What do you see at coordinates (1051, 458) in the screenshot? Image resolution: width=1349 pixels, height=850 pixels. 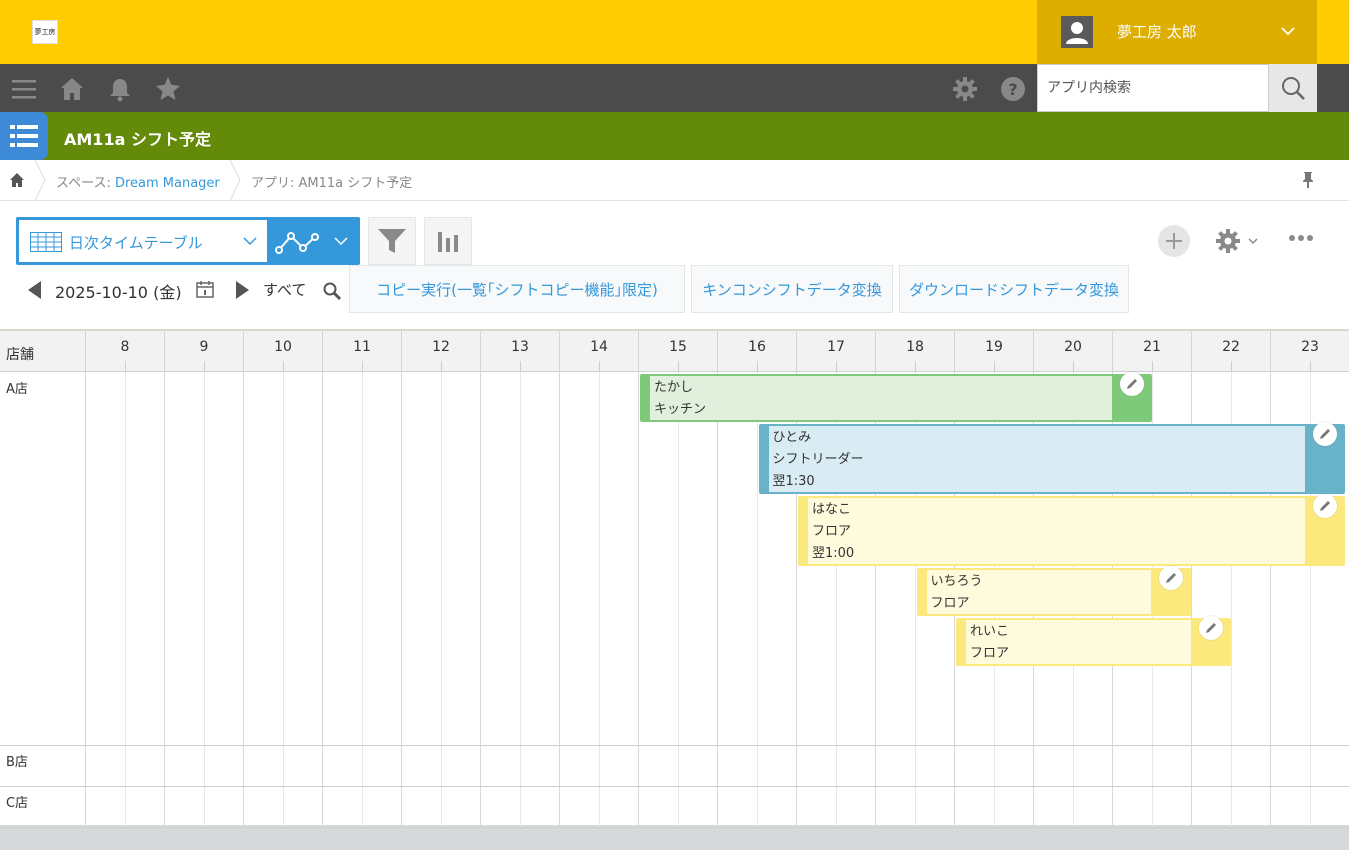 I see `shift-block: ひとみシフトリーダー 翌1:30` at bounding box center [1051, 458].